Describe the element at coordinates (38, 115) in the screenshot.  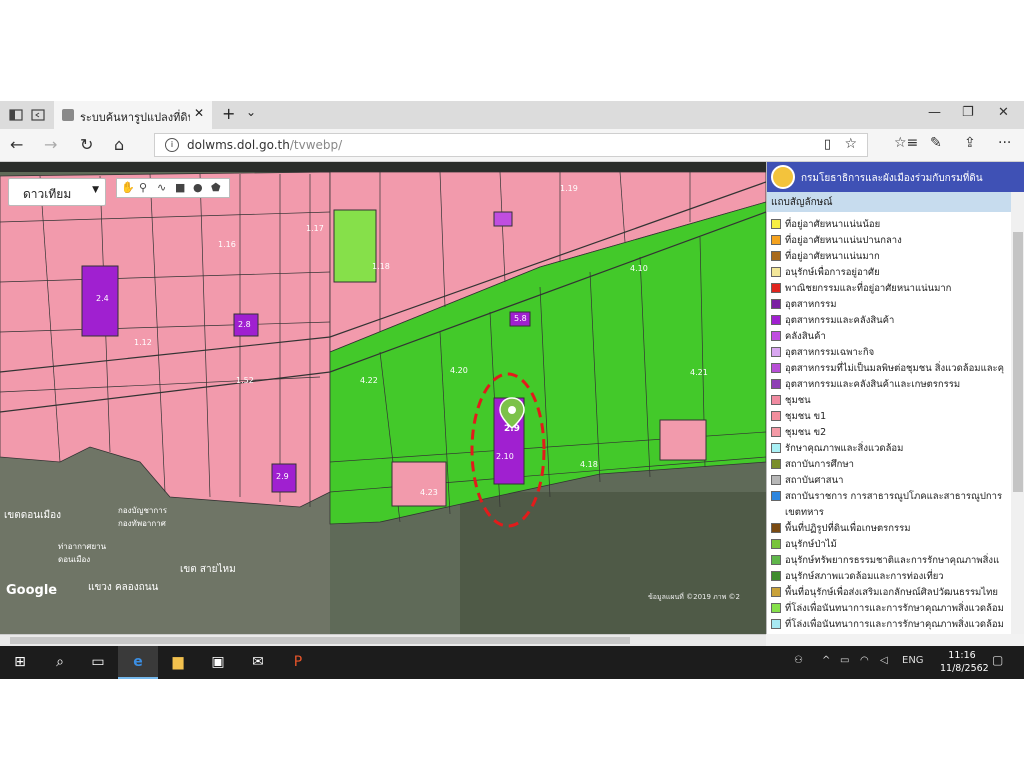
I see `tab-back-icon` at that location.